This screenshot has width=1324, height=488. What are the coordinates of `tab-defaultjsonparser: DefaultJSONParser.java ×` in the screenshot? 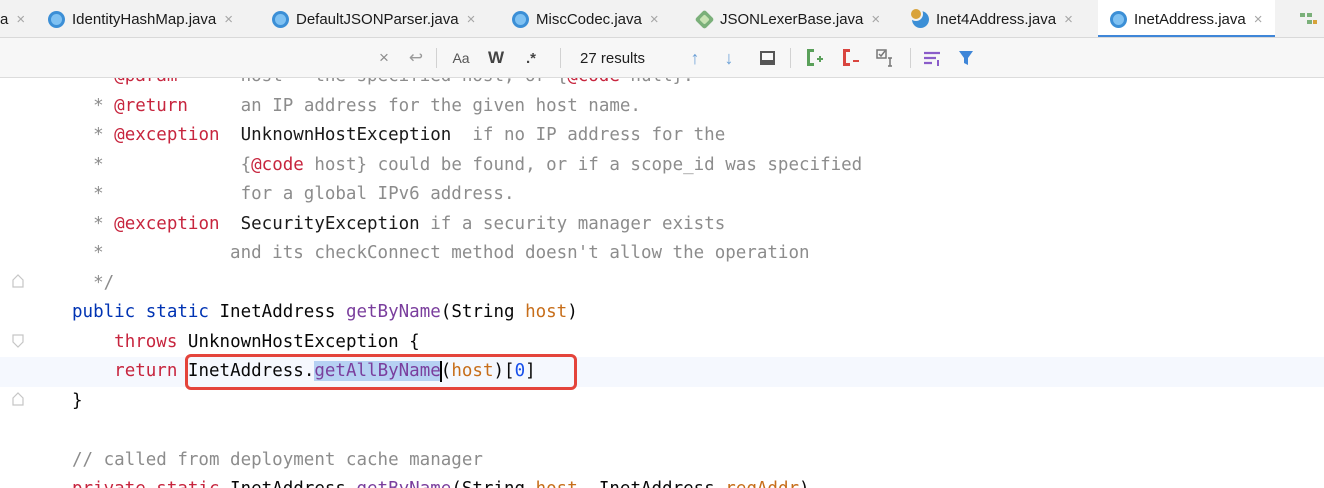 It's located at (374, 18).